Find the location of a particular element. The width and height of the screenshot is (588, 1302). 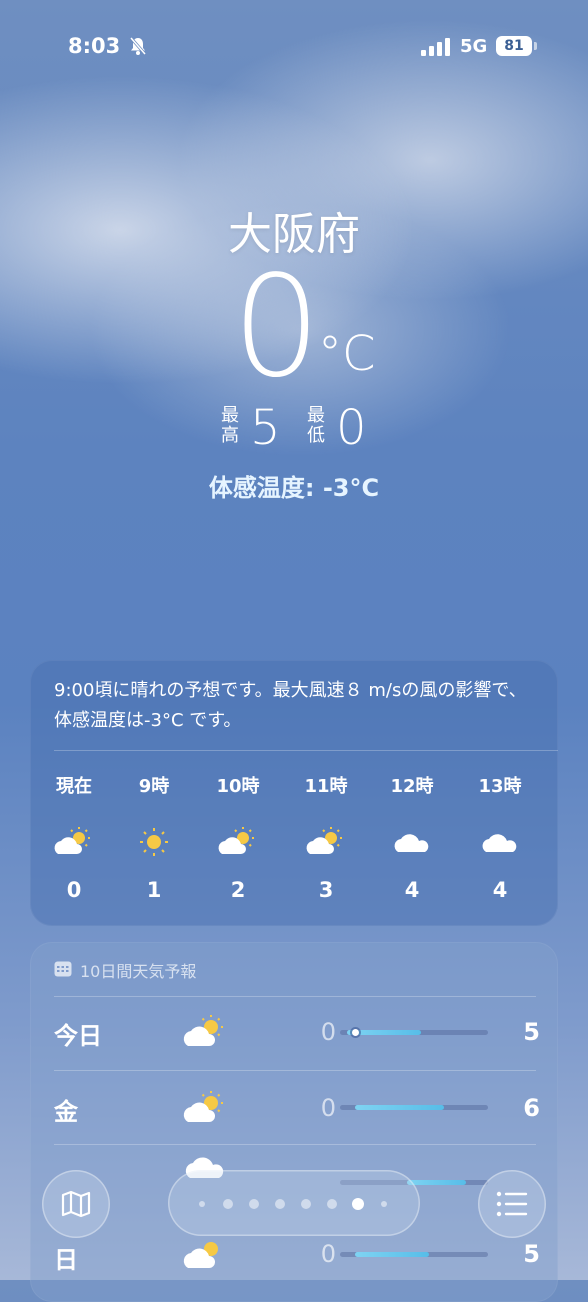

map-icon is located at coordinates (76, 1204).